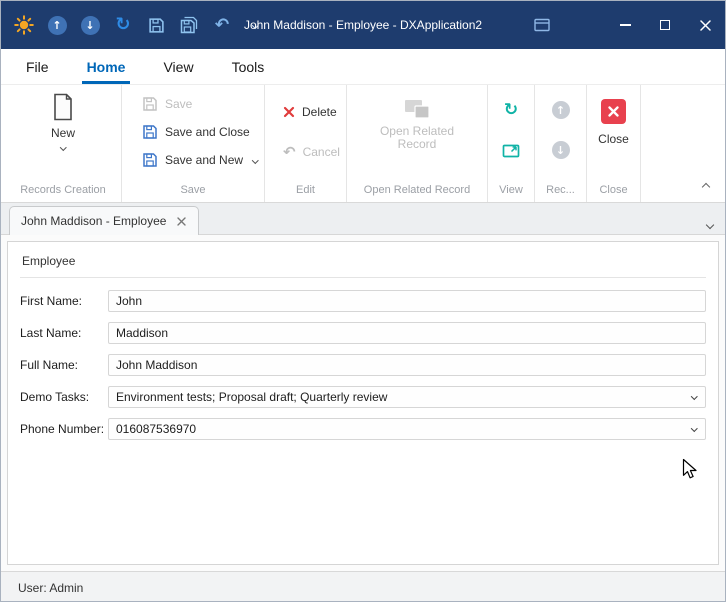 The height and width of the screenshot is (602, 726). I want to click on first-name-label: First Name:, so click(51, 301).